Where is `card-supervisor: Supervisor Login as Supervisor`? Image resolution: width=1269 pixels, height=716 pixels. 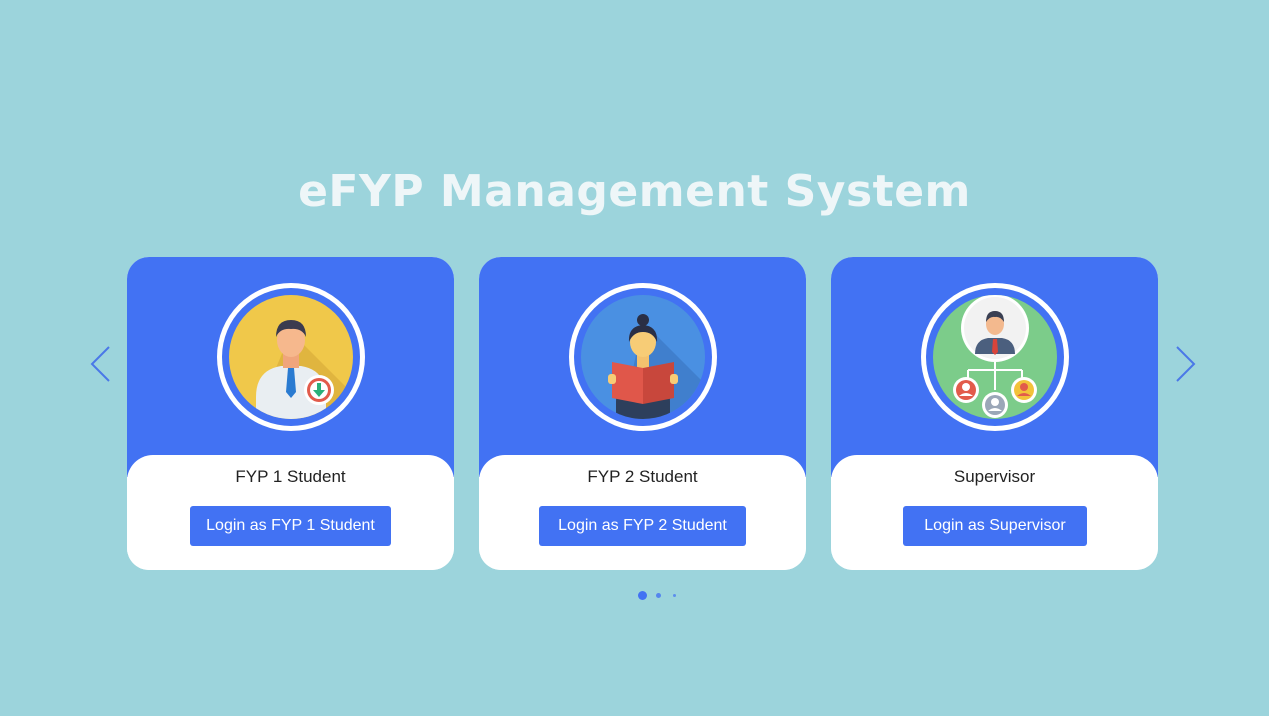 card-supervisor: Supervisor Login as Supervisor is located at coordinates (994, 413).